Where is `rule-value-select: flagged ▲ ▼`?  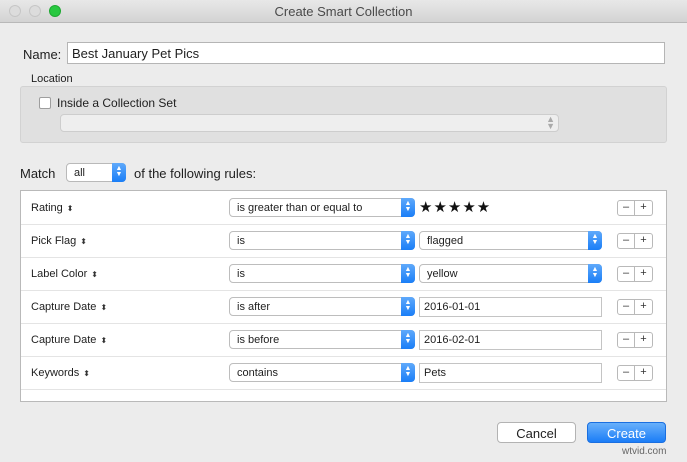
rule-value-select: flagged ▲ ▼ is located at coordinates (510, 240).